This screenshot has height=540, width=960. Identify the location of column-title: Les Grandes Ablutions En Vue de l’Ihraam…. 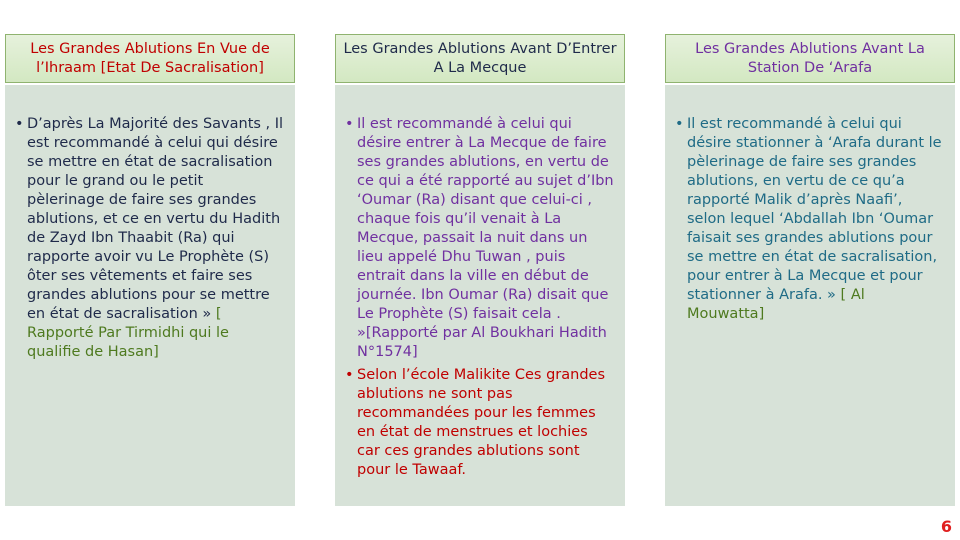
(150, 58).